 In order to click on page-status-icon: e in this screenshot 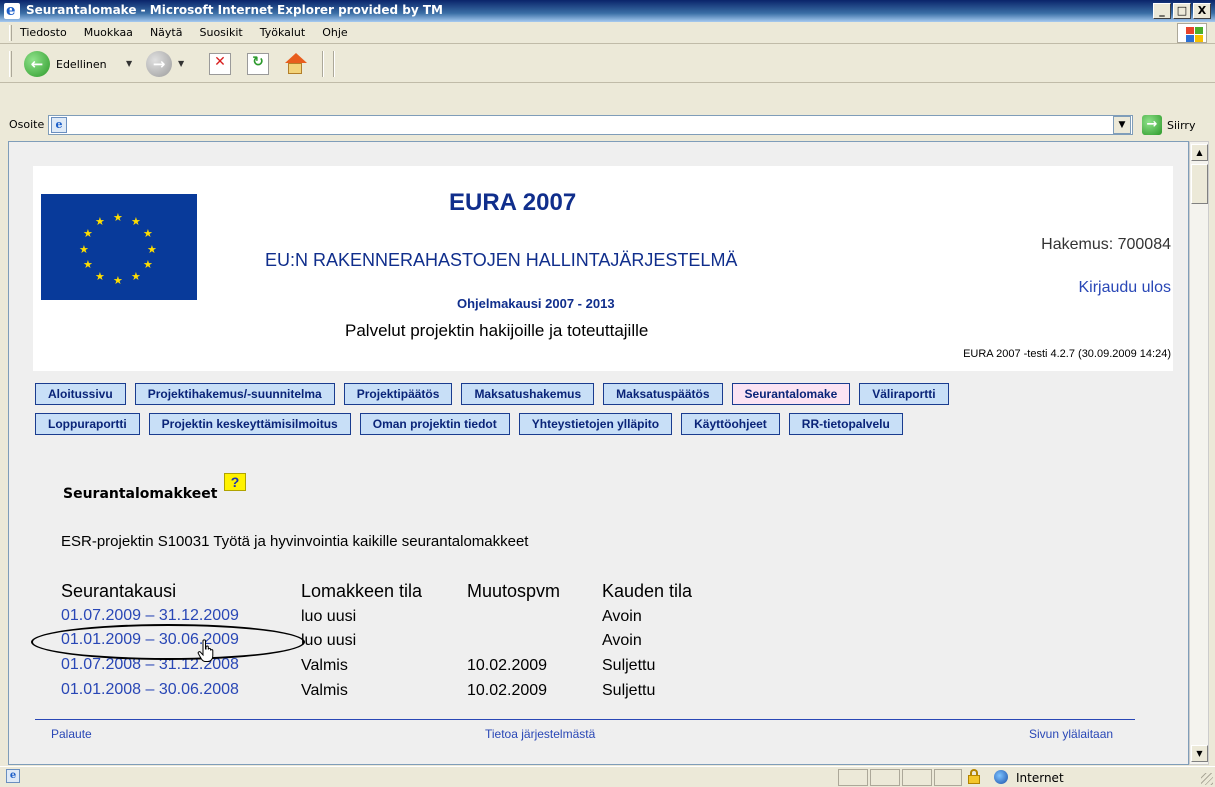, I will do `click(13, 776)`.